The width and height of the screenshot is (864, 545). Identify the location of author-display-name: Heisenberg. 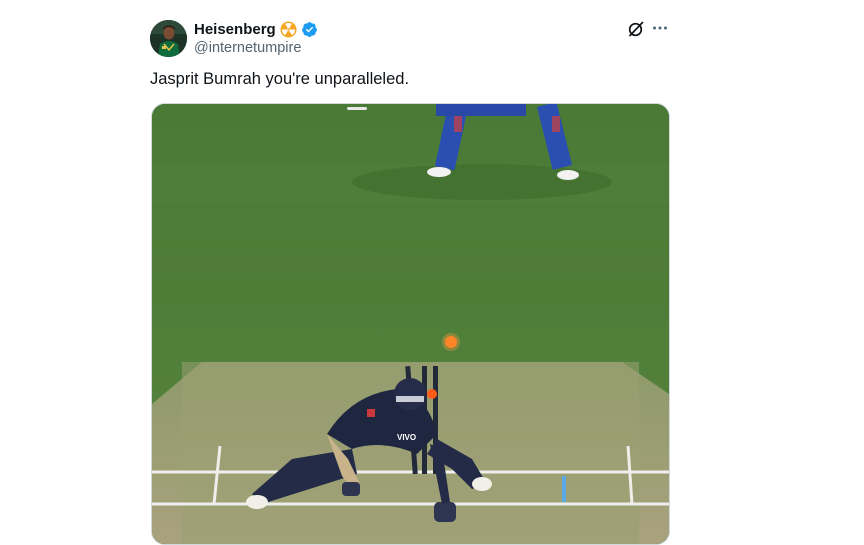
(235, 29).